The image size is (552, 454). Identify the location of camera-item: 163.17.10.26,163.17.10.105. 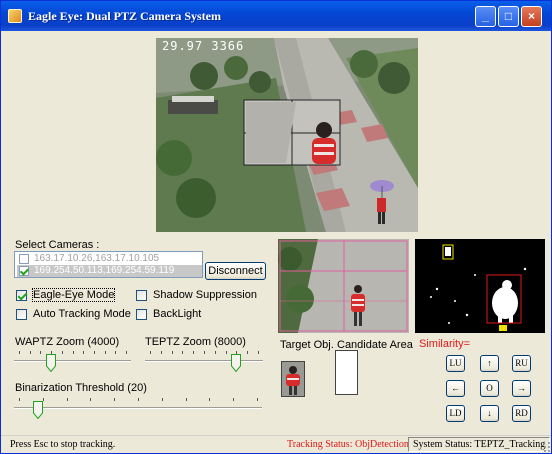
(109, 259).